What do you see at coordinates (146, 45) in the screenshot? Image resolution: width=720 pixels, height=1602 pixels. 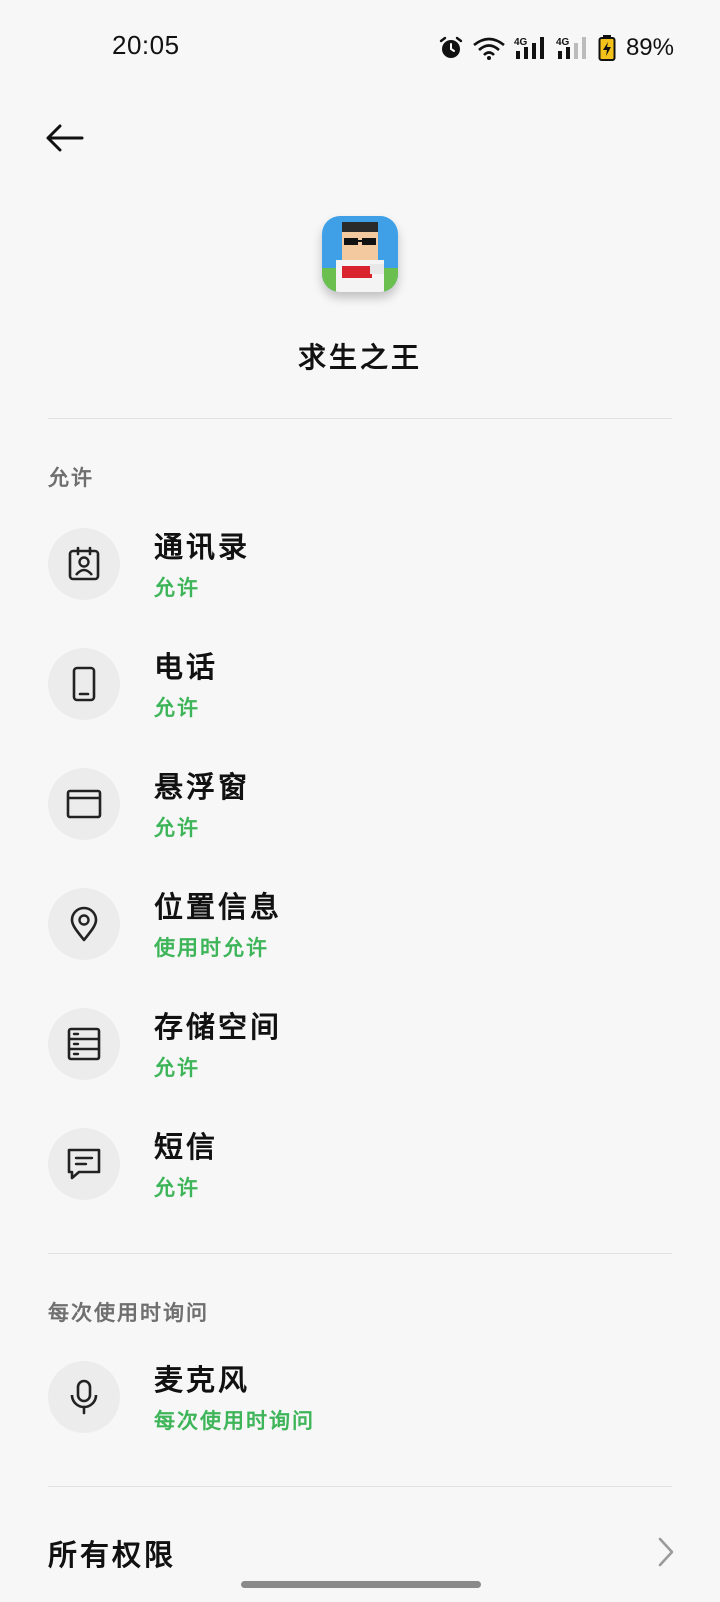 I see `status-time: 20:05` at bounding box center [146, 45].